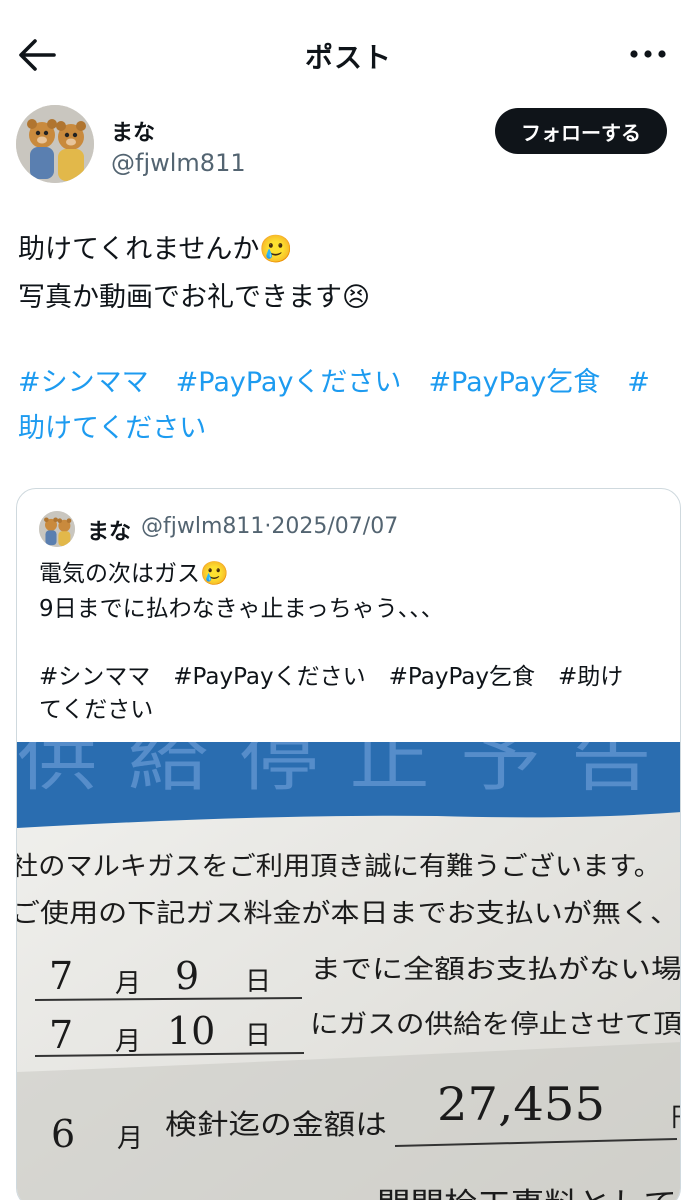  Describe the element at coordinates (349, 771) in the screenshot. I see `photo-banner-text: 供給停止予告` at that location.